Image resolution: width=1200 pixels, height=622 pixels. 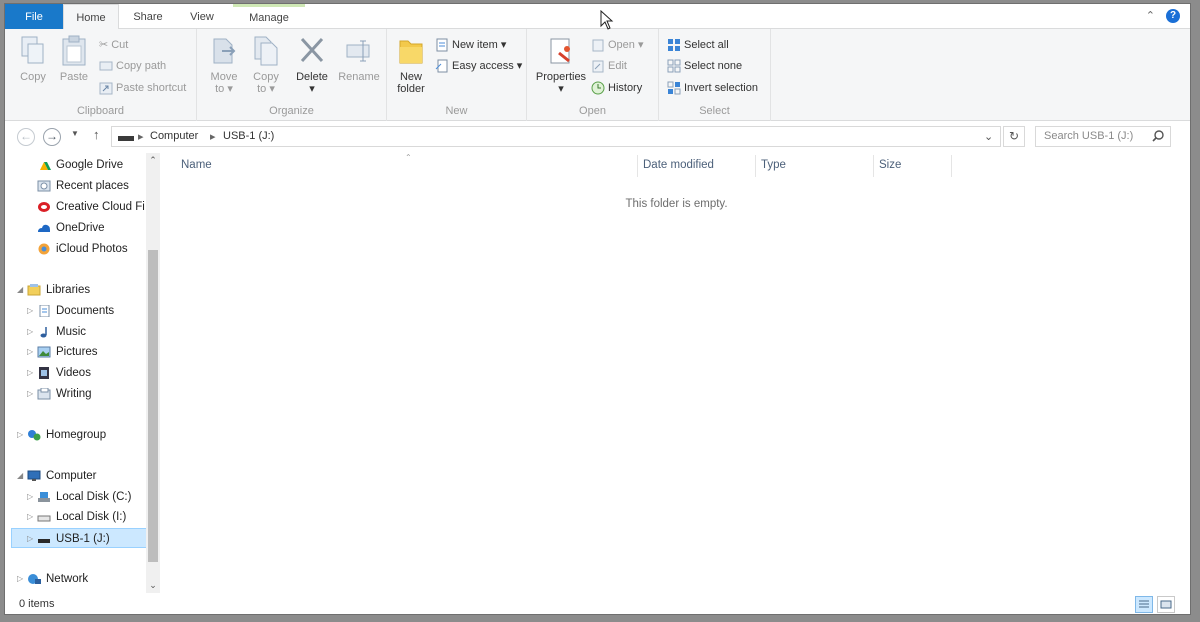 What do you see at coordinates (153, 406) in the screenshot?
I see `scrollbar-thumb` at bounding box center [153, 406].